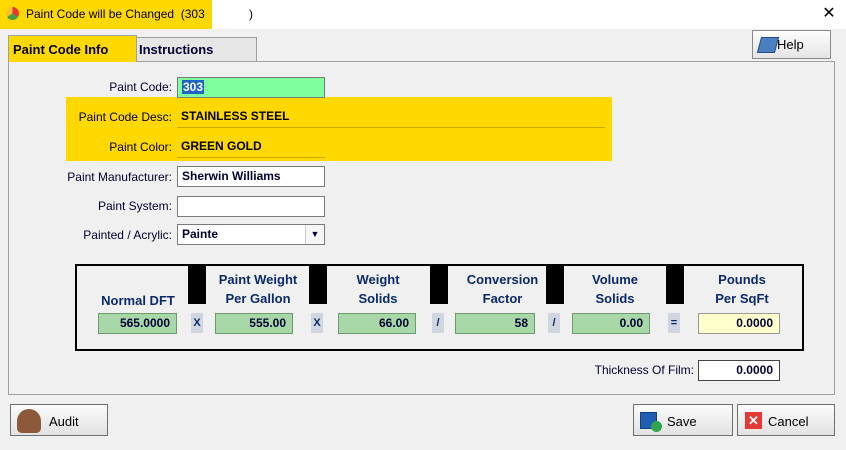  Describe the element at coordinates (258, 289) in the screenshot. I see `paint-weight-header: Paint Weight Per Gallon` at that location.